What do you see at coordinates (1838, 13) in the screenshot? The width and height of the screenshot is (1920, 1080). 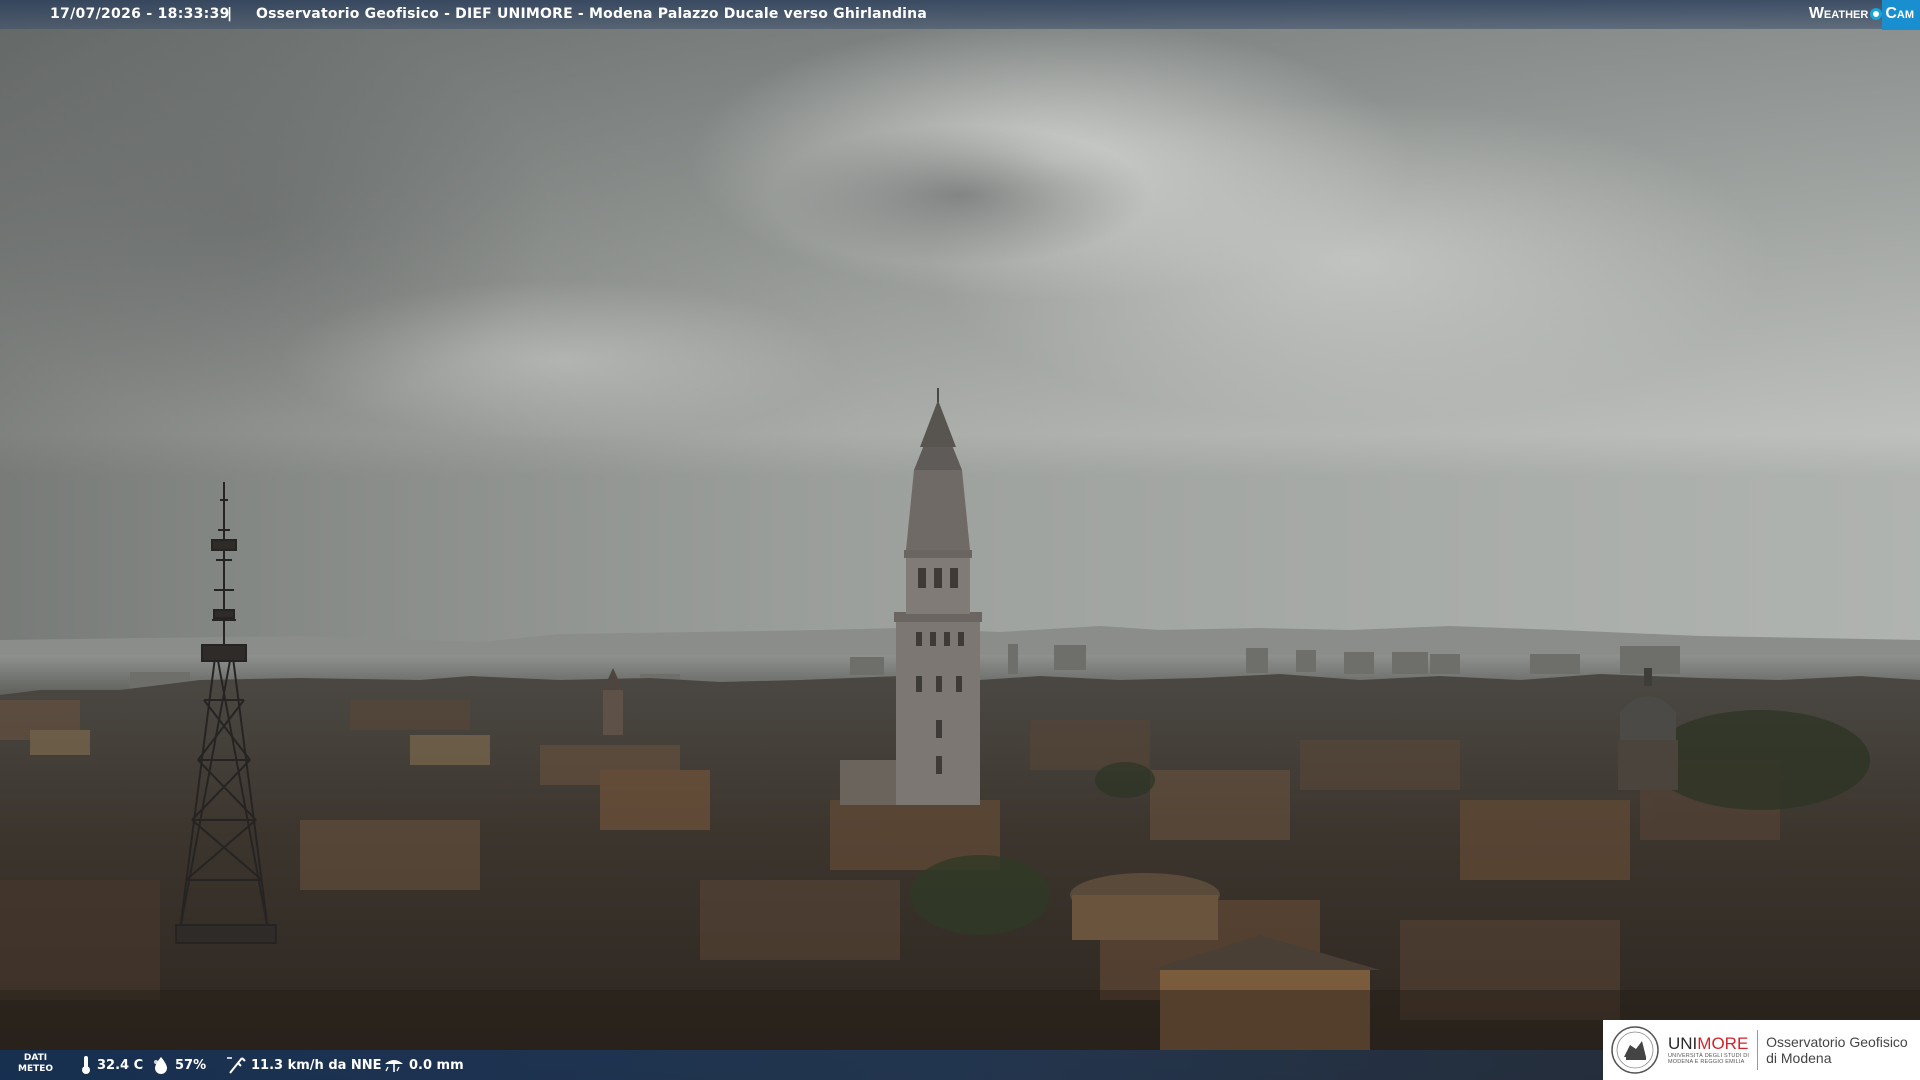 I see `weathercam-logo-weather: Weather` at bounding box center [1838, 13].